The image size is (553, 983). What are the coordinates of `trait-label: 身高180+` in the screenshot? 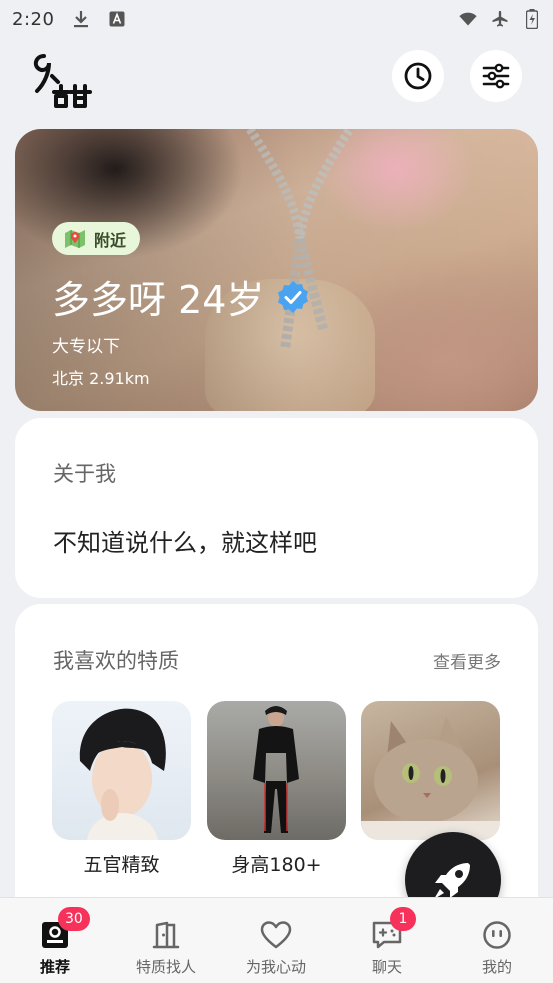 It's located at (276, 865).